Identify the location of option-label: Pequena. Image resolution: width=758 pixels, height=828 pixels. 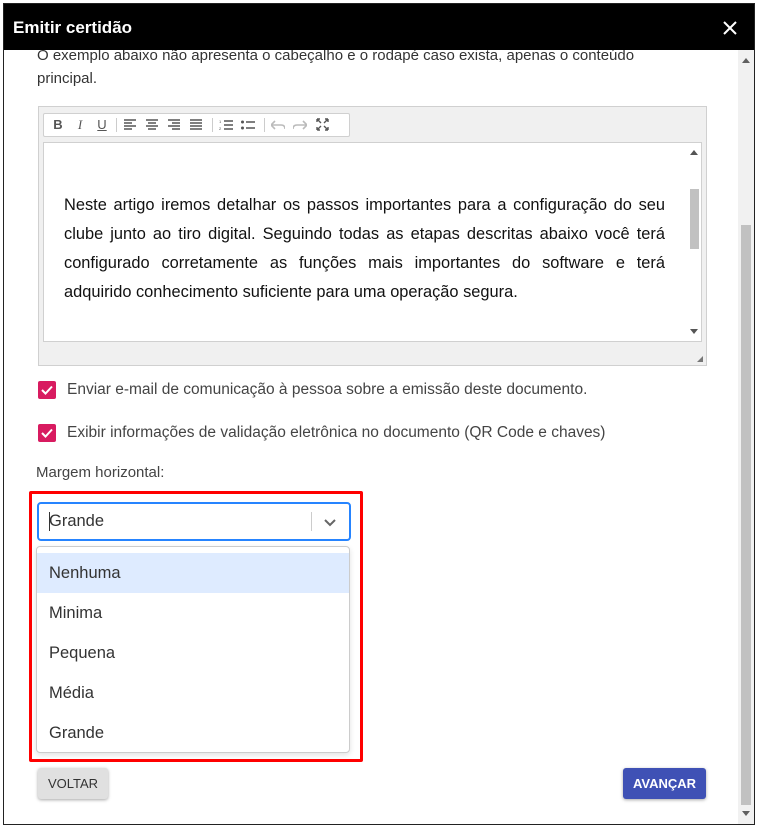
(82, 653).